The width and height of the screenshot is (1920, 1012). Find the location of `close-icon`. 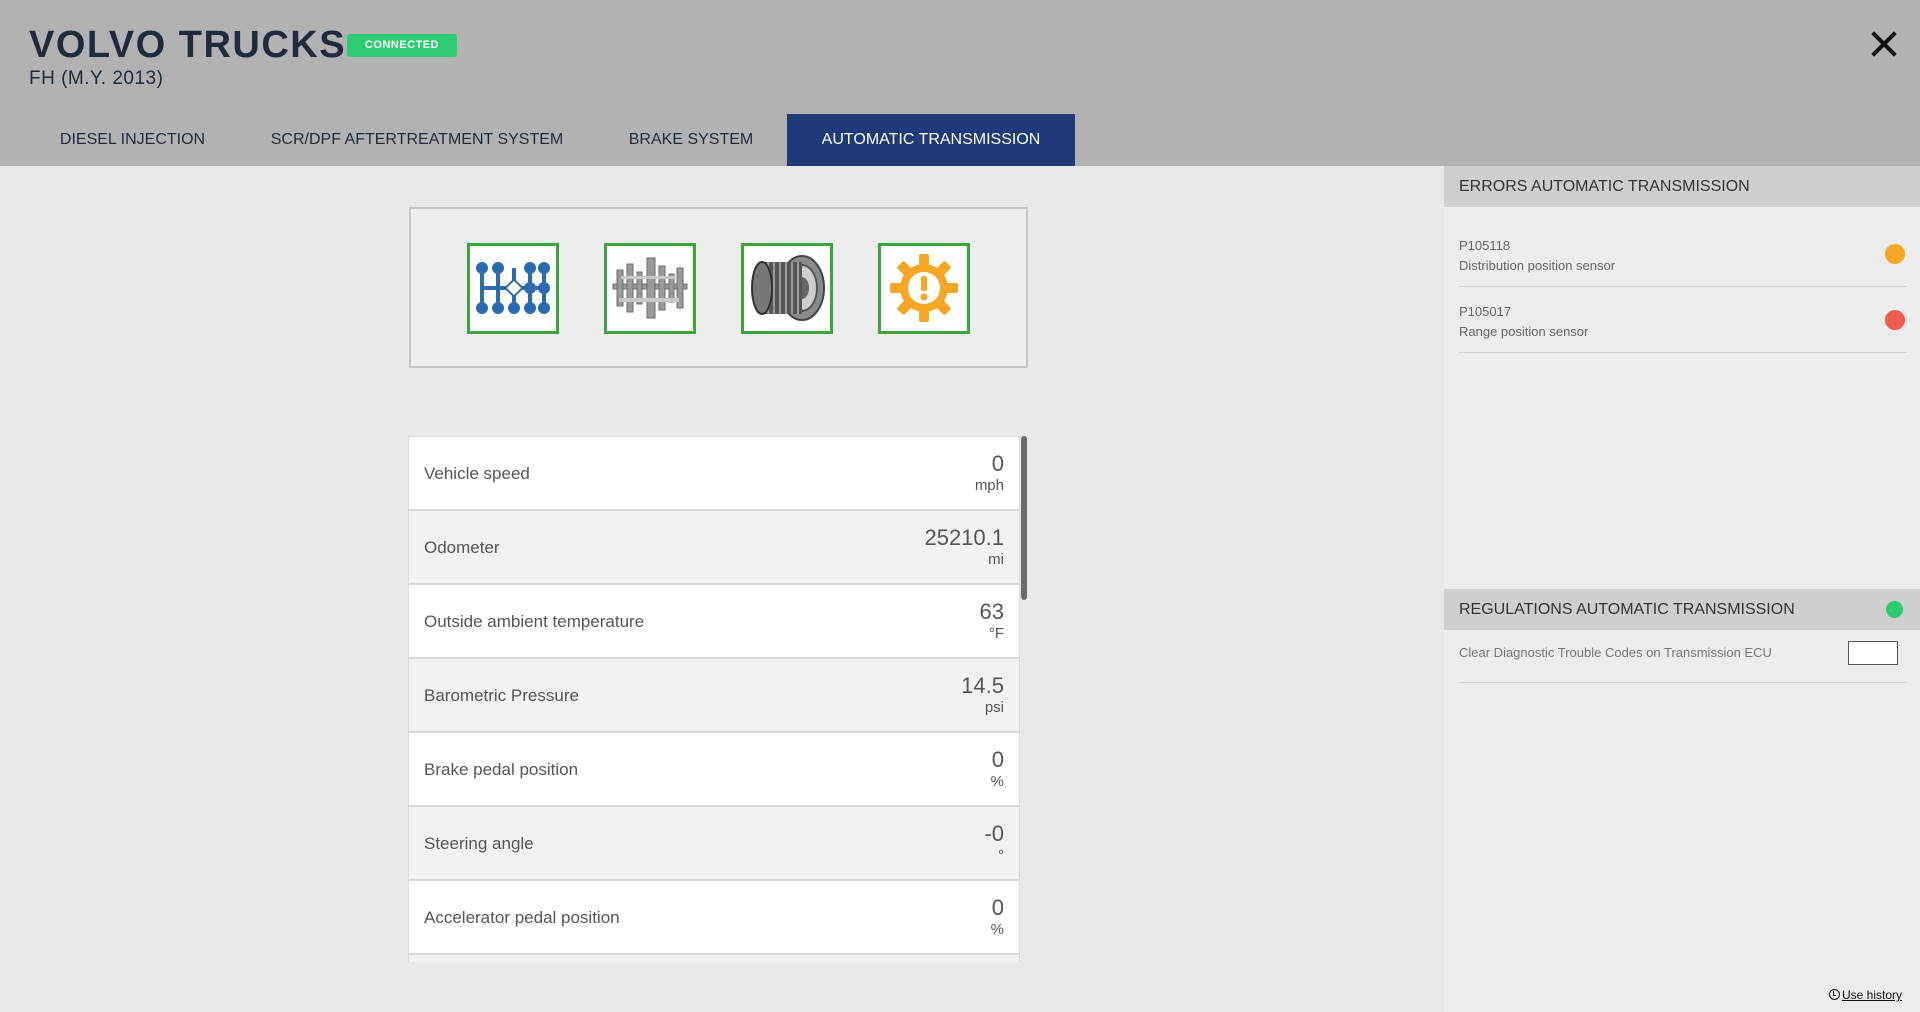

close-icon is located at coordinates (1884, 44).